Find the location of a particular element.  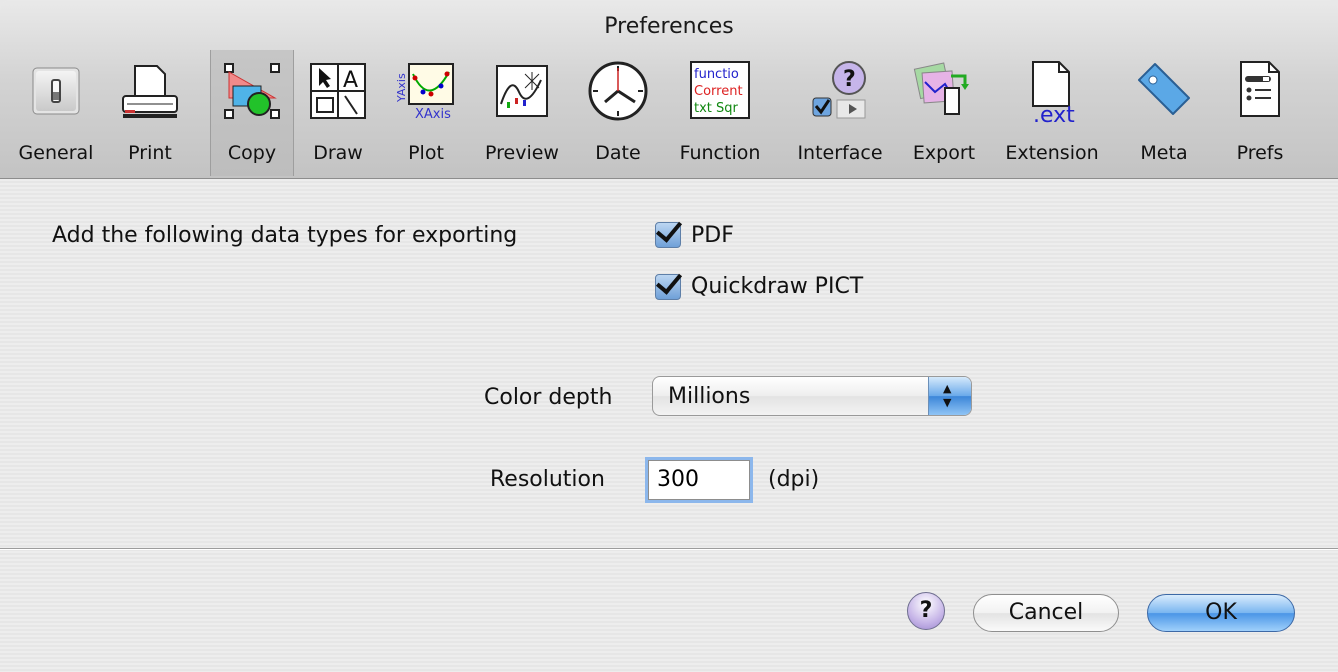

color-depth-label: Color depth is located at coordinates (548, 397).